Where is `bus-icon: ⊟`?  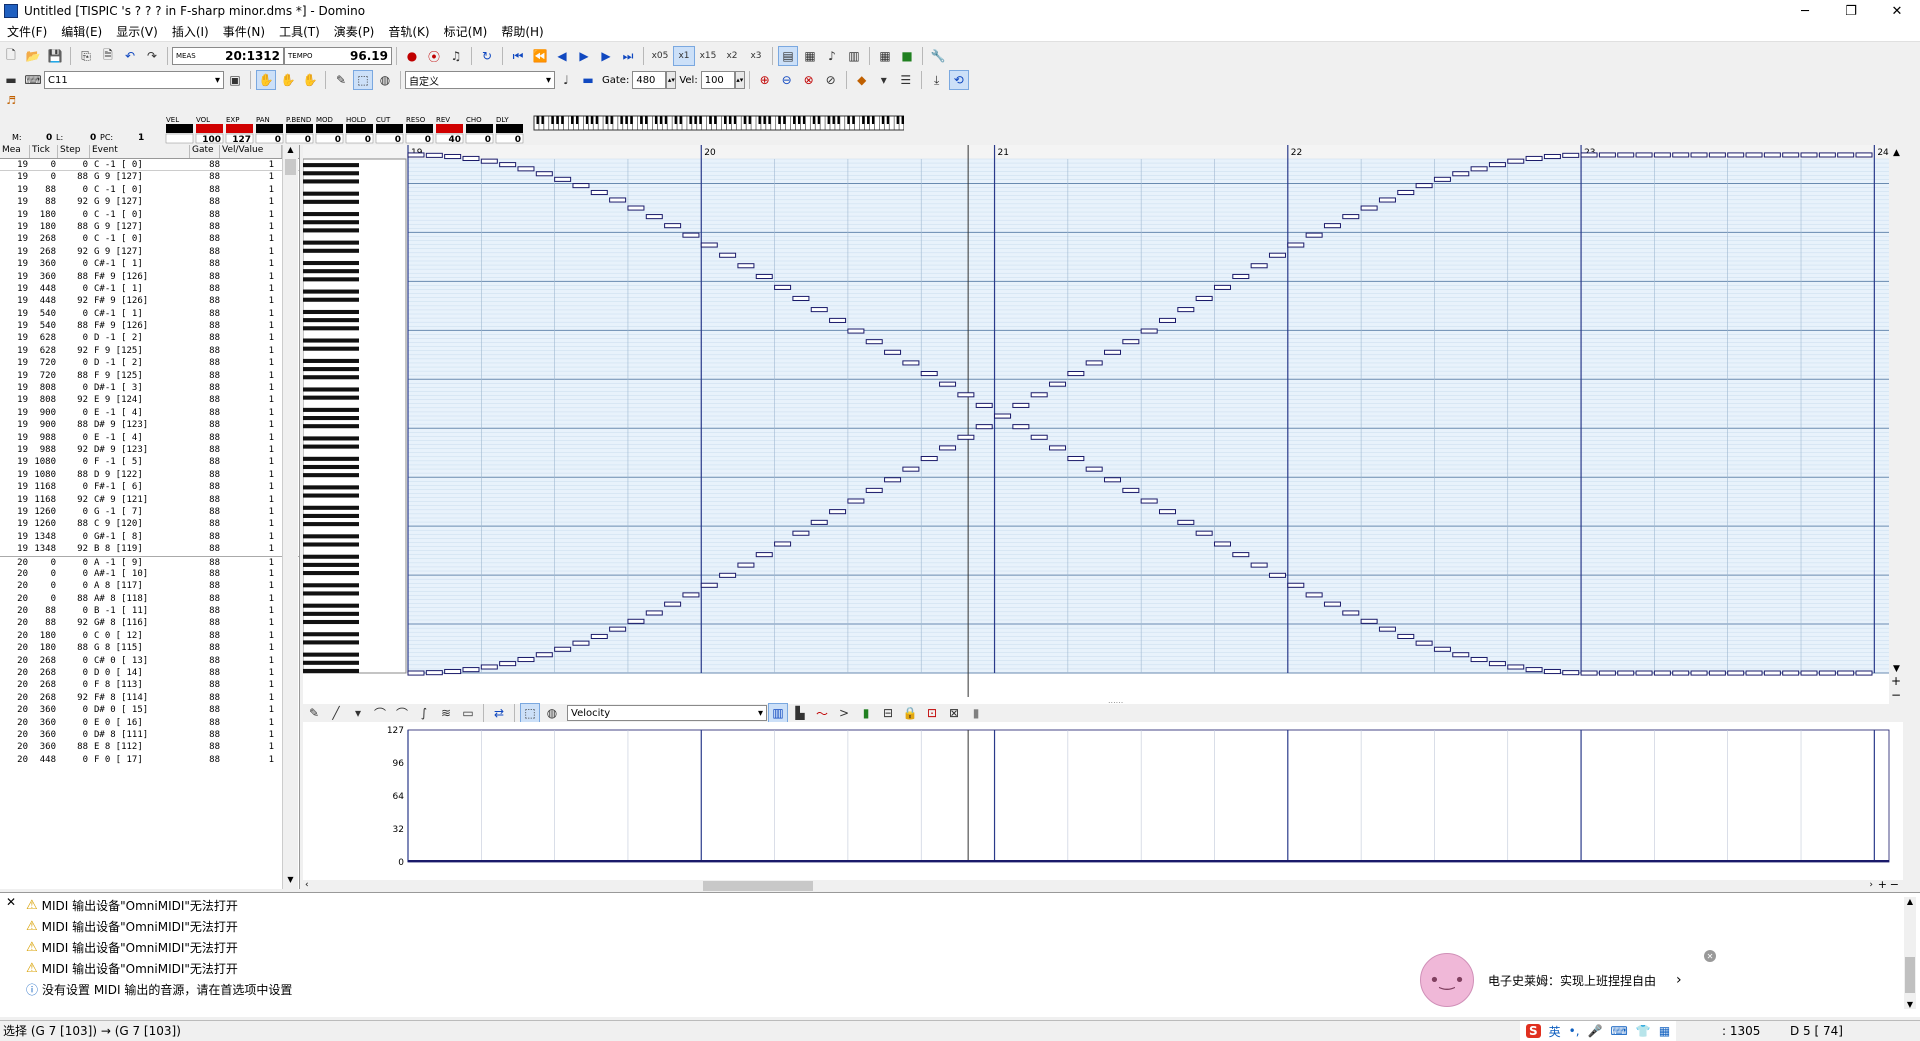
bus-icon: ⊟ is located at coordinates (888, 713).